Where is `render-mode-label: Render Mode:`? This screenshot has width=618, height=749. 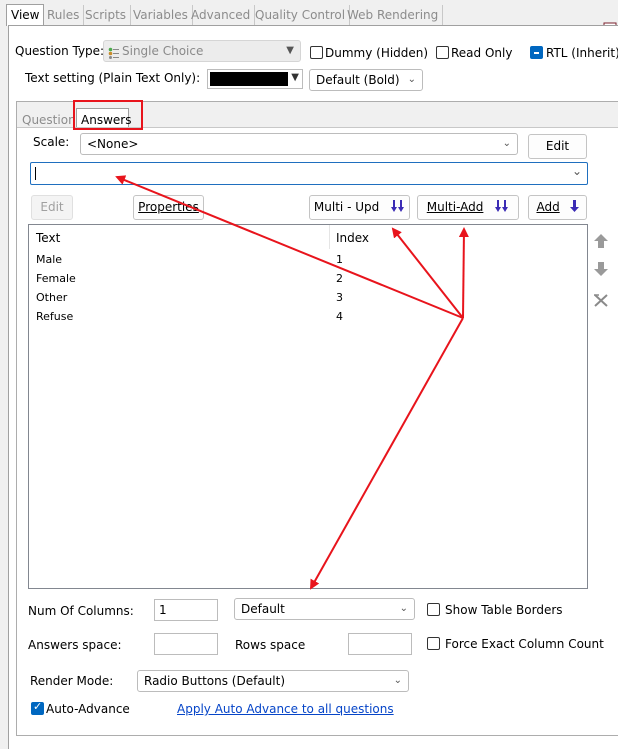 render-mode-label: Render Mode: is located at coordinates (72, 681).